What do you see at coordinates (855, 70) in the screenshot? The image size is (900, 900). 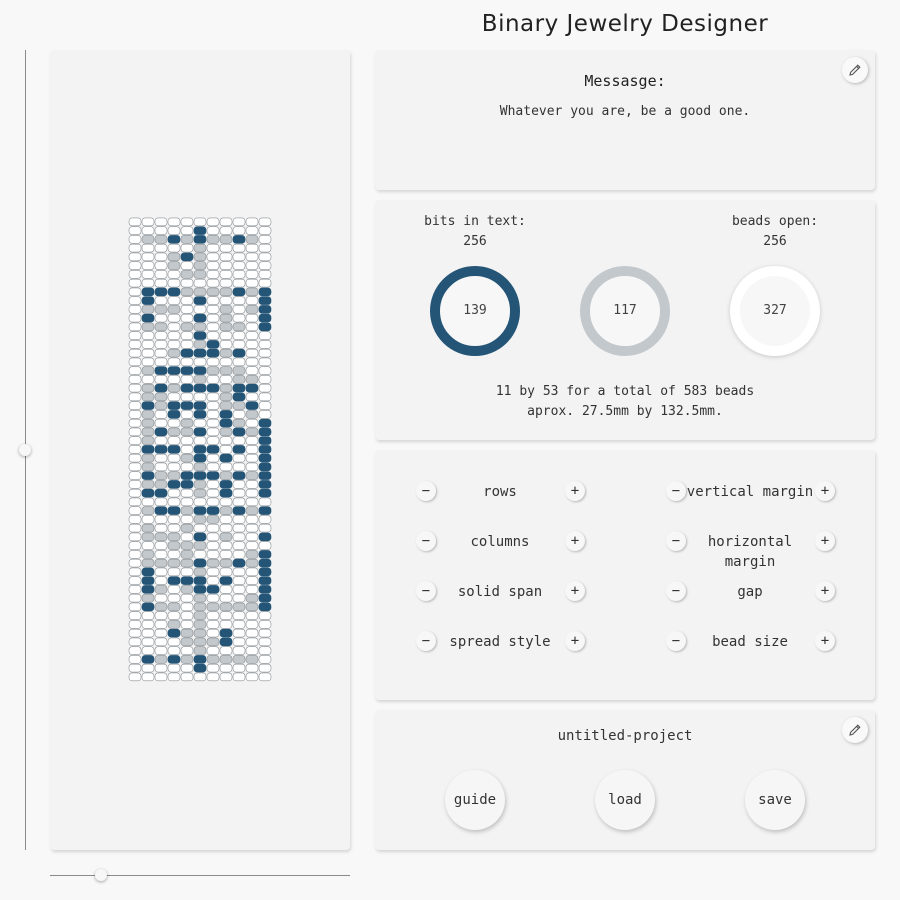 I see `edit-message-button` at bounding box center [855, 70].